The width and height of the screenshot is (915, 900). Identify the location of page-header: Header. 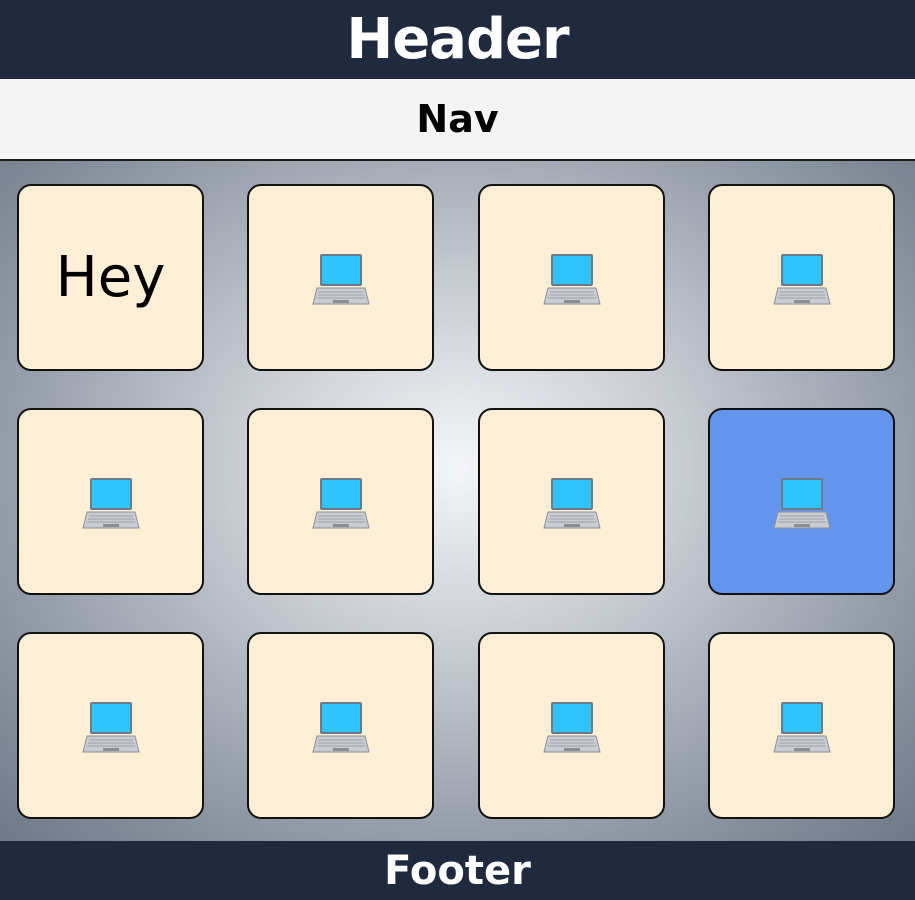
(457, 39).